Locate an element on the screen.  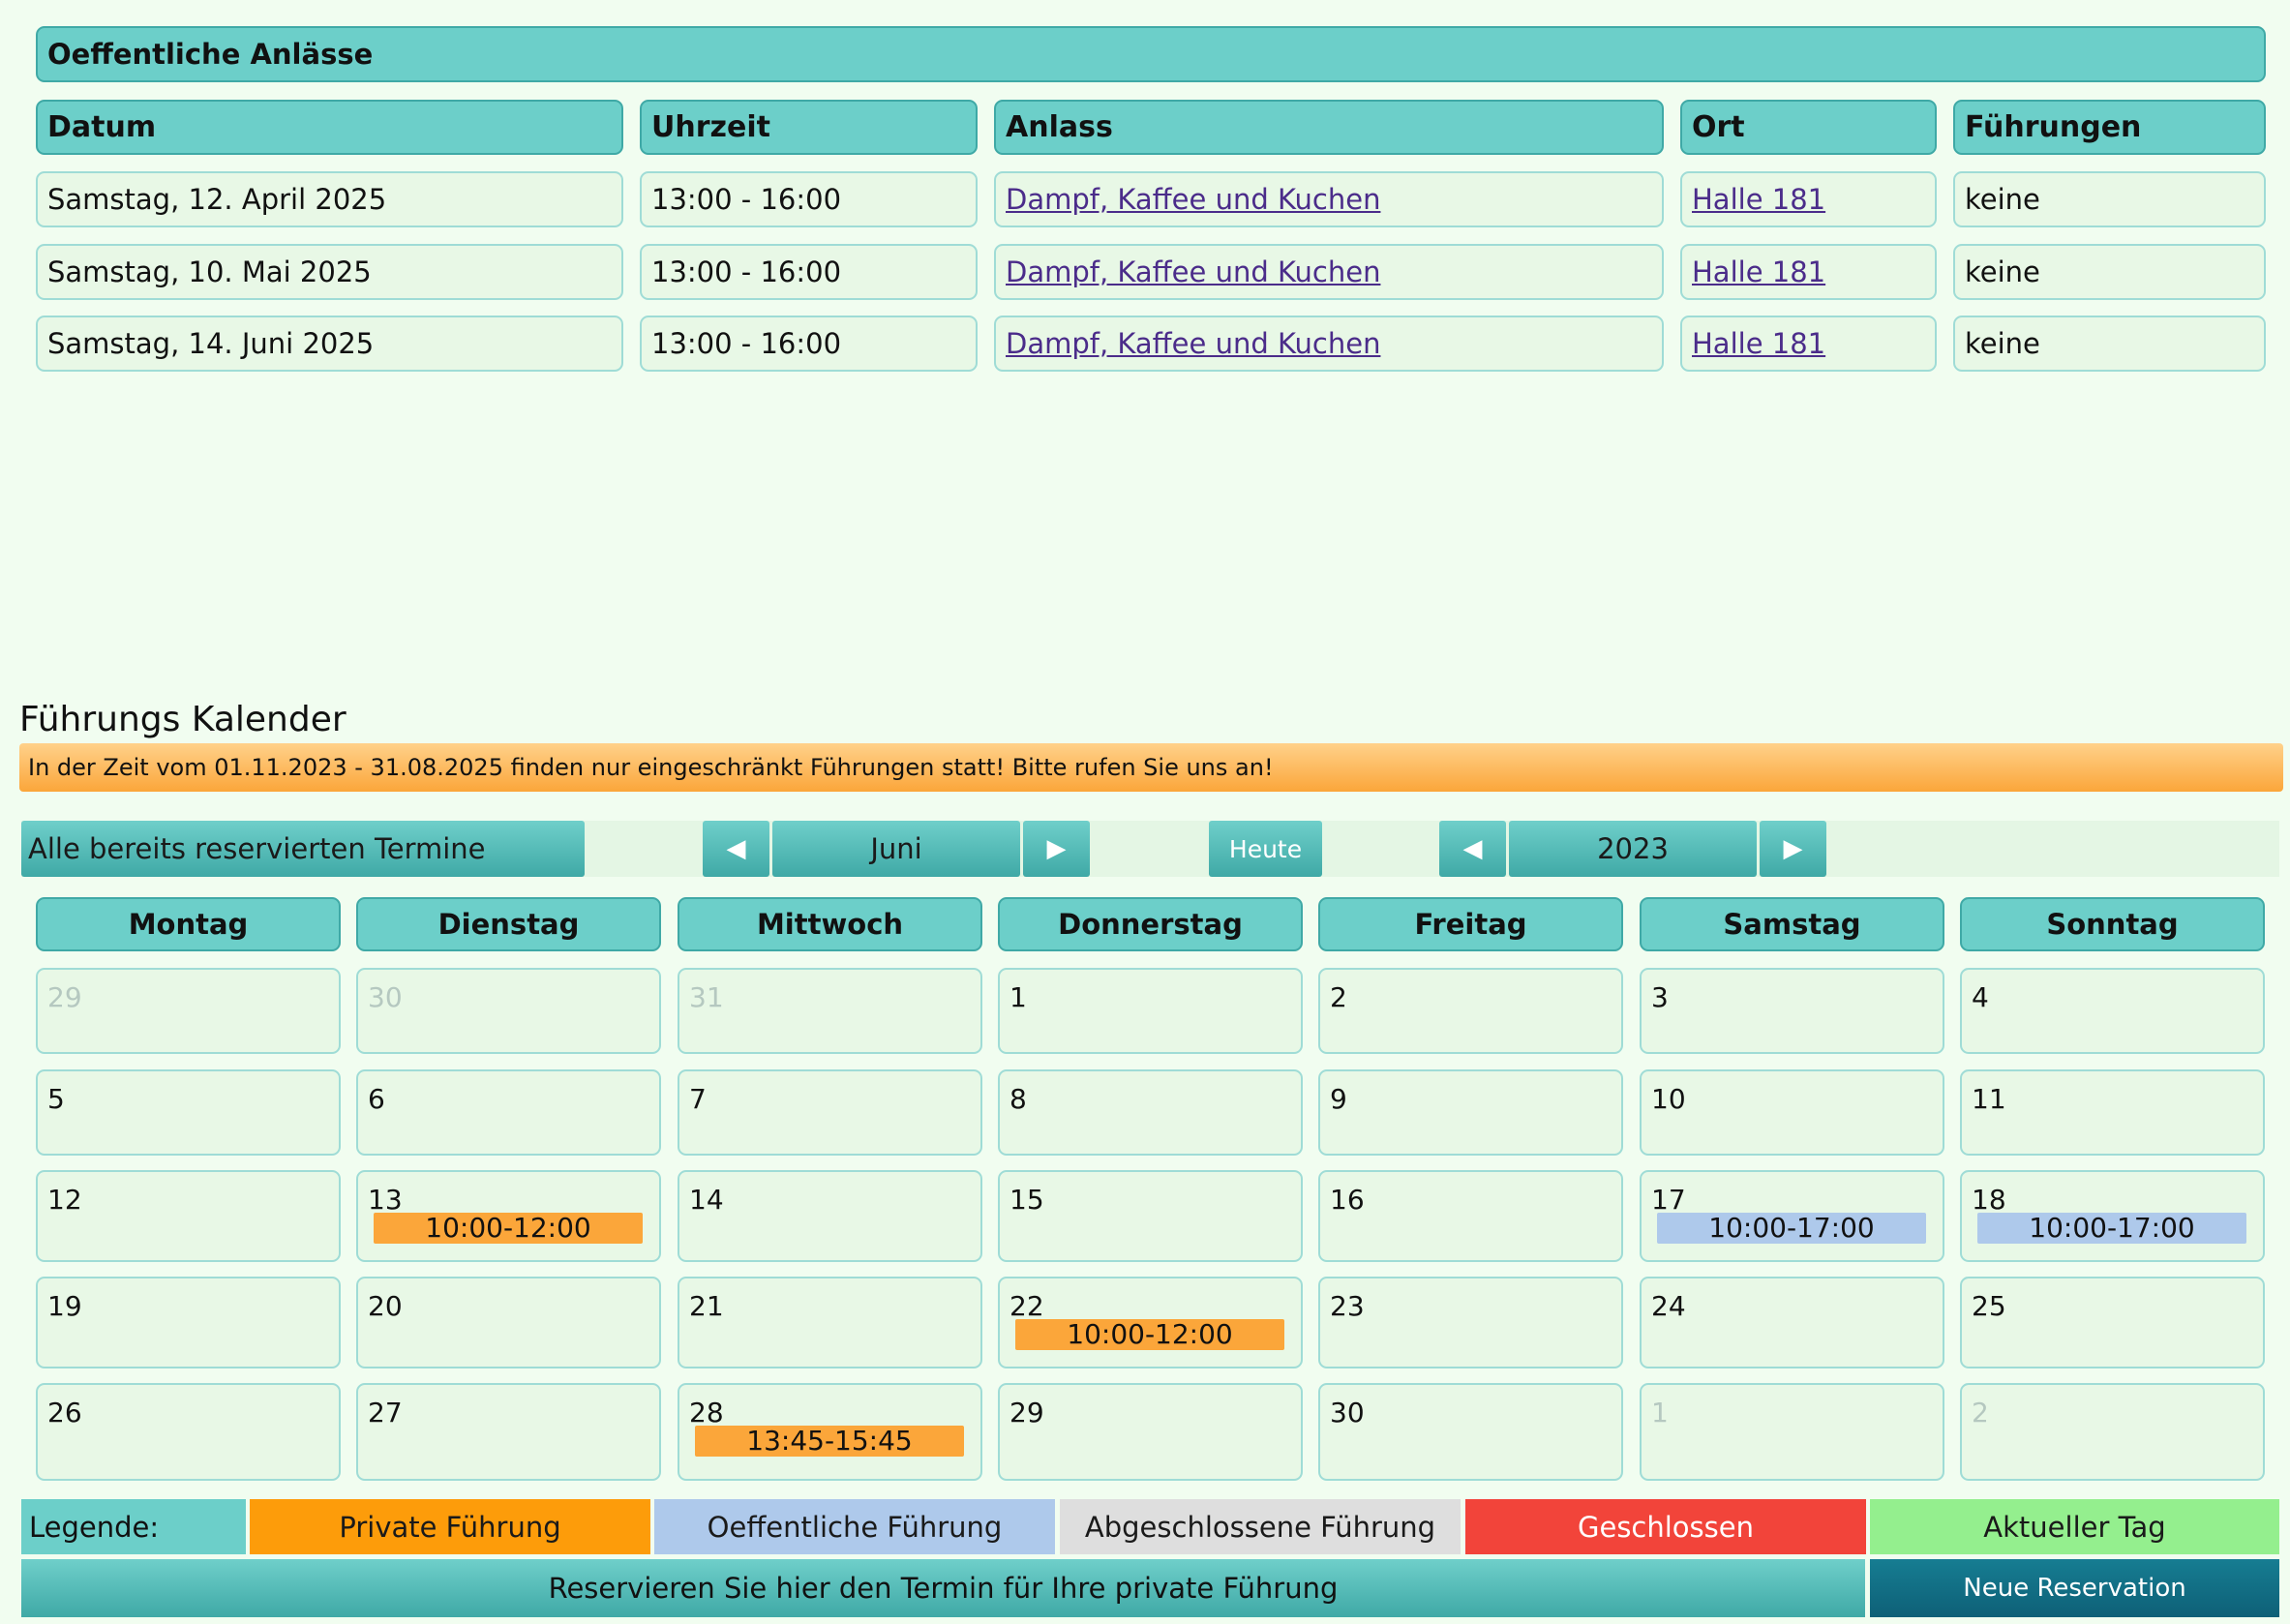
col-header-uhrzeit: Uhrzeit is located at coordinates (809, 127).